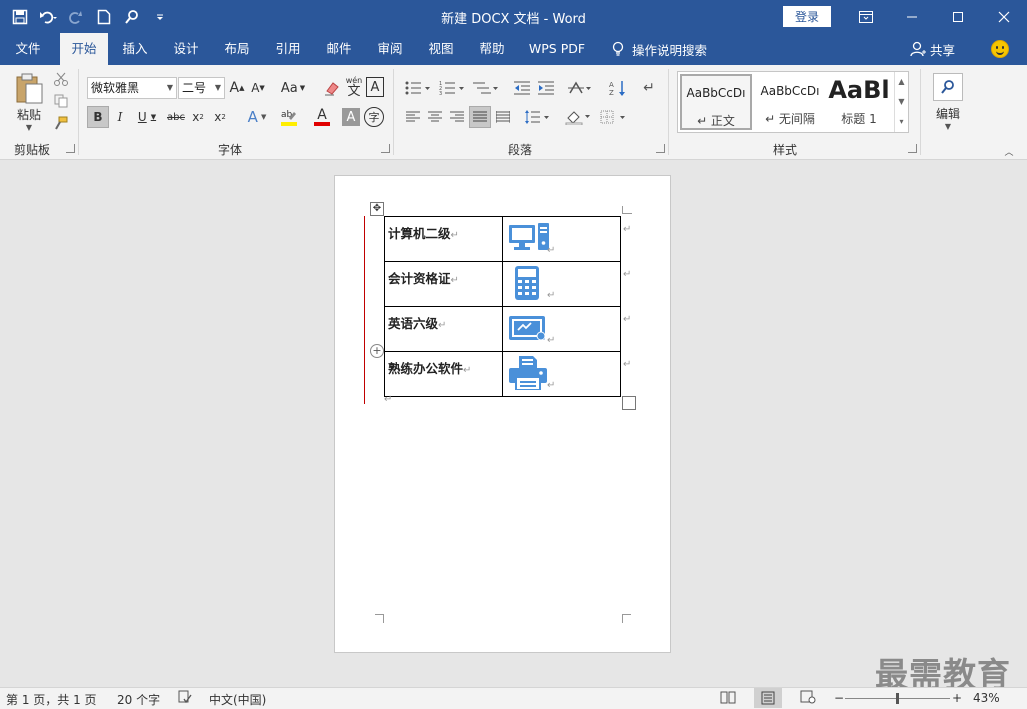 The height and width of the screenshot is (709, 1027). Describe the element at coordinates (76, 17) in the screenshot. I see `redo-icon` at that location.